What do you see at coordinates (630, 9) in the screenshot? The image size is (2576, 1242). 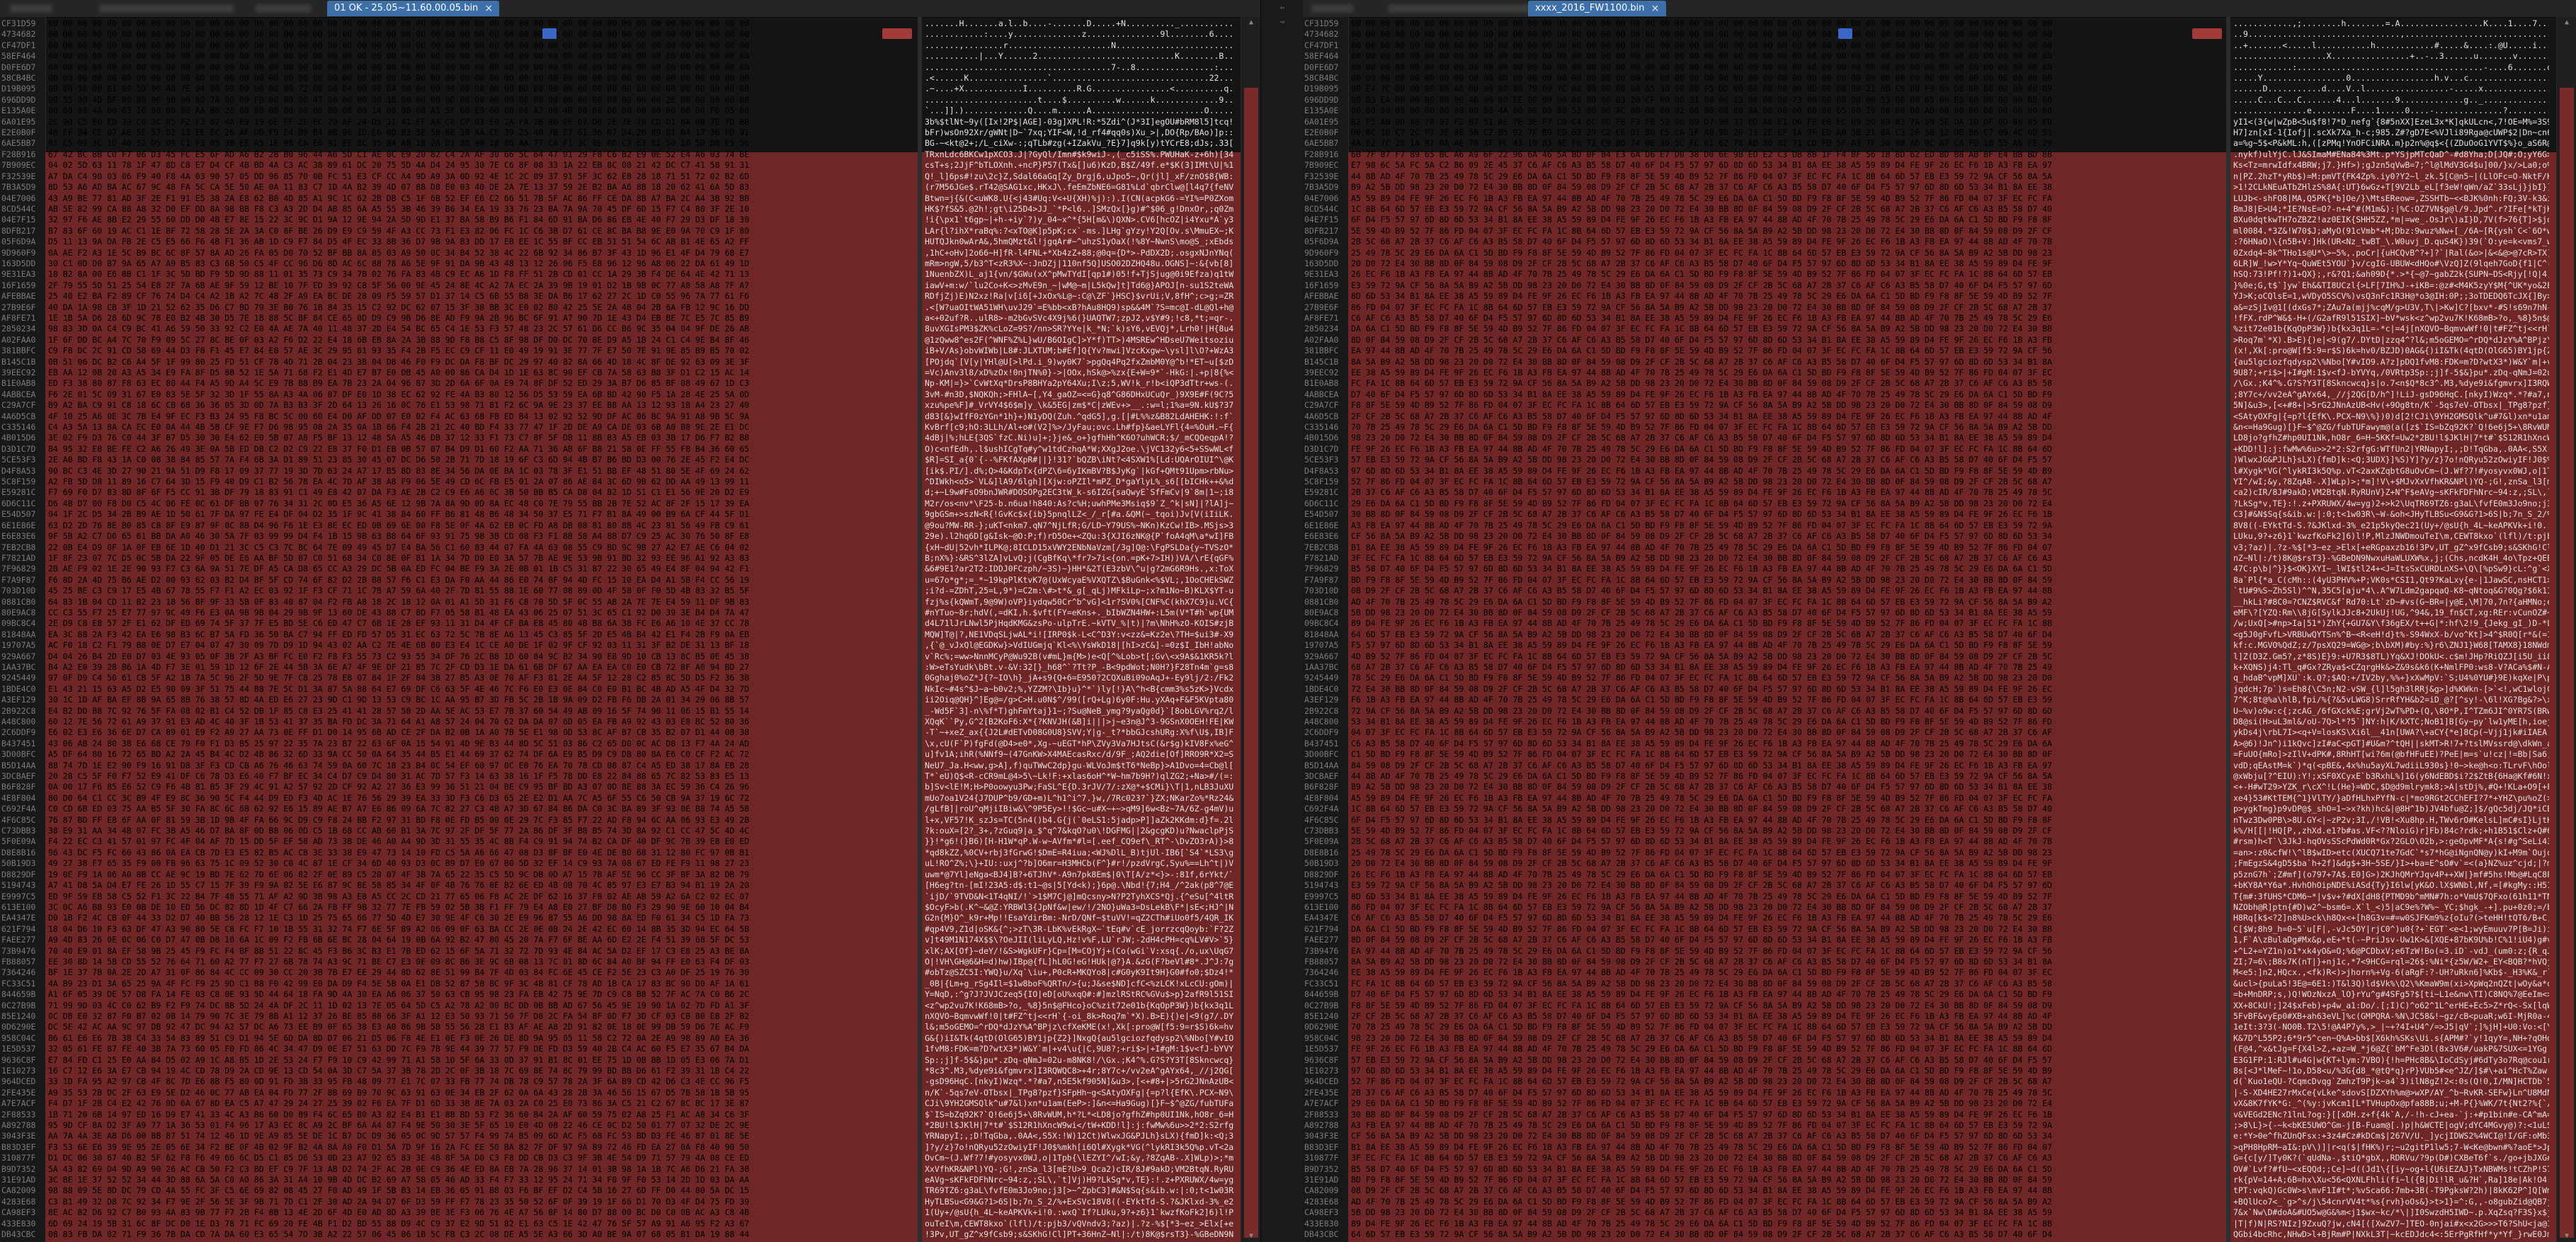 I see `left-tab-bar: 01 OK - 25.05~11.60.00.05.bin ×` at bounding box center [630, 9].